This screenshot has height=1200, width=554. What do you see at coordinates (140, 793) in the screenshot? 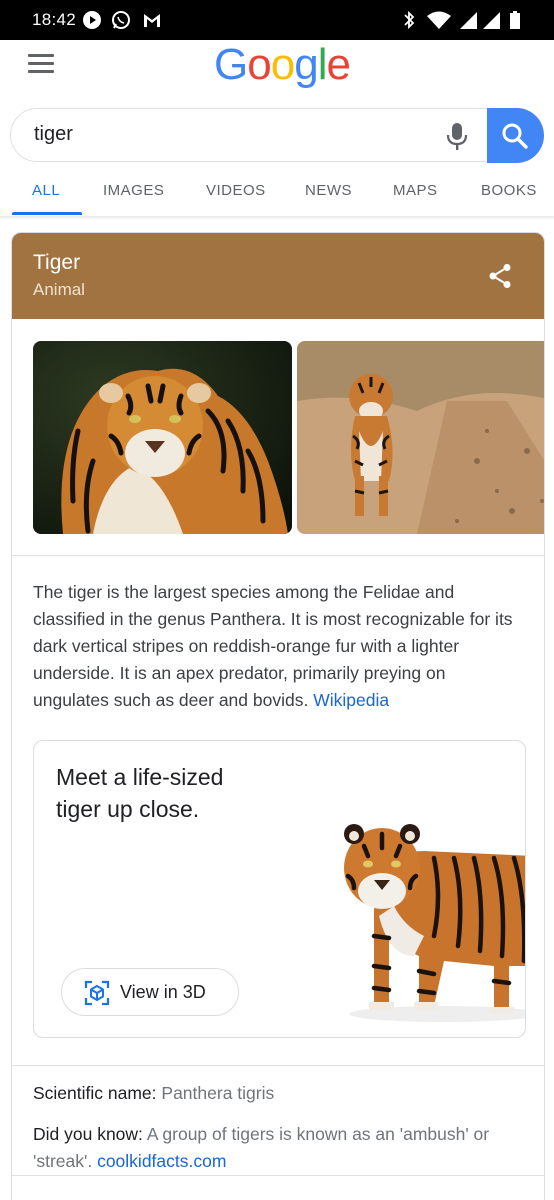
I see `ar-card-title: Meet a life-sized tiger up close.` at bounding box center [140, 793].